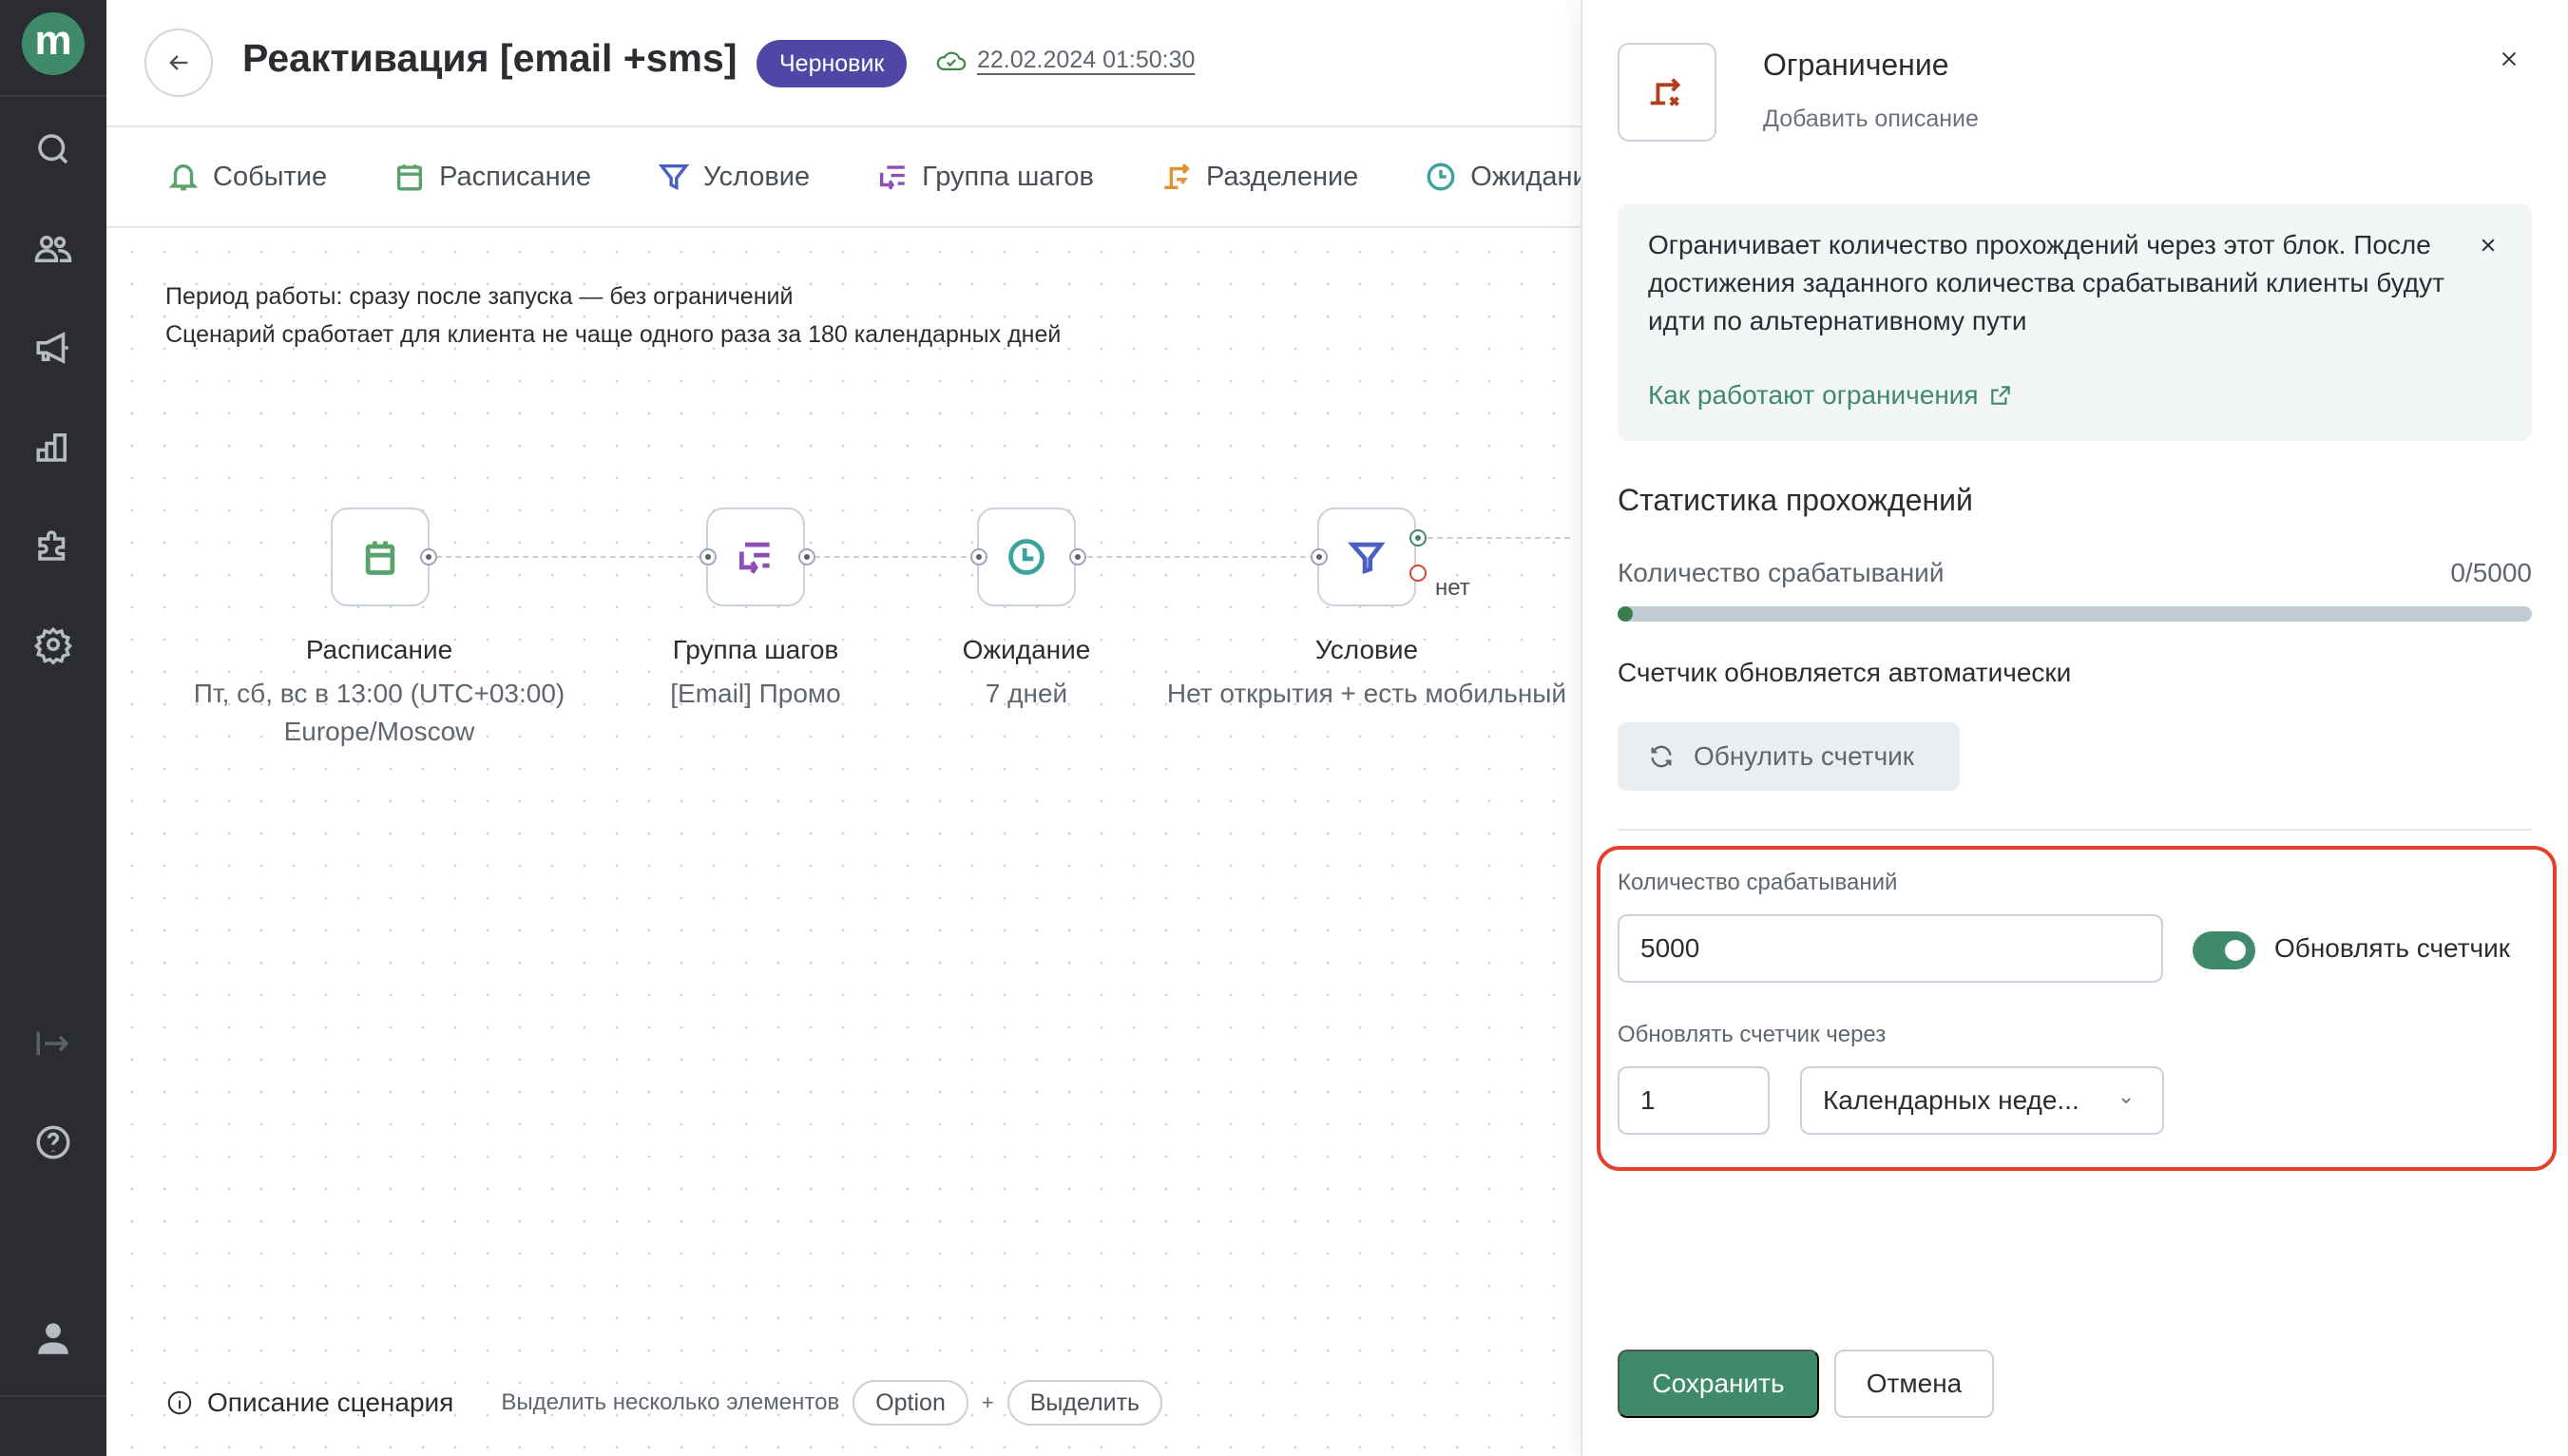 The height and width of the screenshot is (1456, 2568). I want to click on key-select: Выделить, so click(1084, 1403).